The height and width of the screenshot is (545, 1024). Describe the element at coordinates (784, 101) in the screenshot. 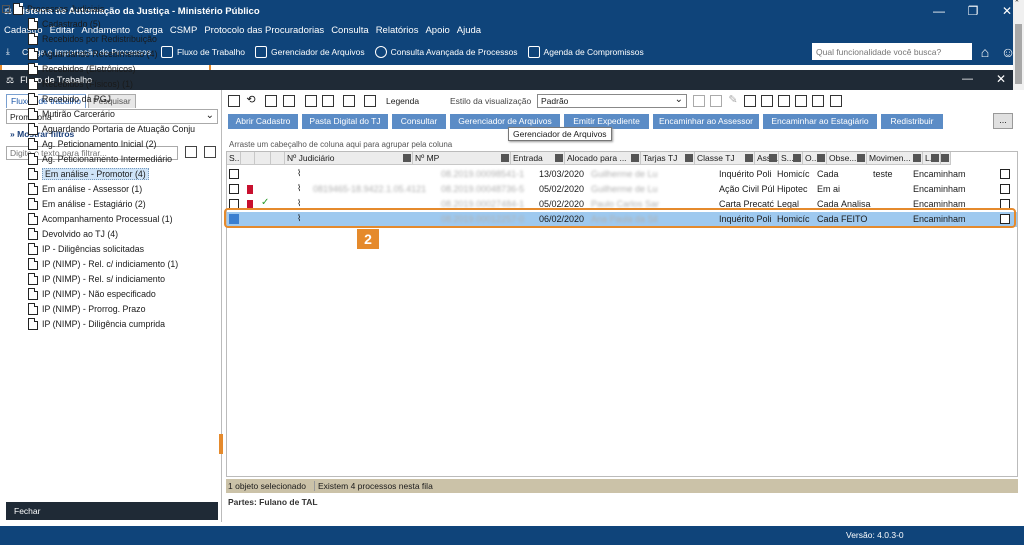

I see `columns-icon` at that location.